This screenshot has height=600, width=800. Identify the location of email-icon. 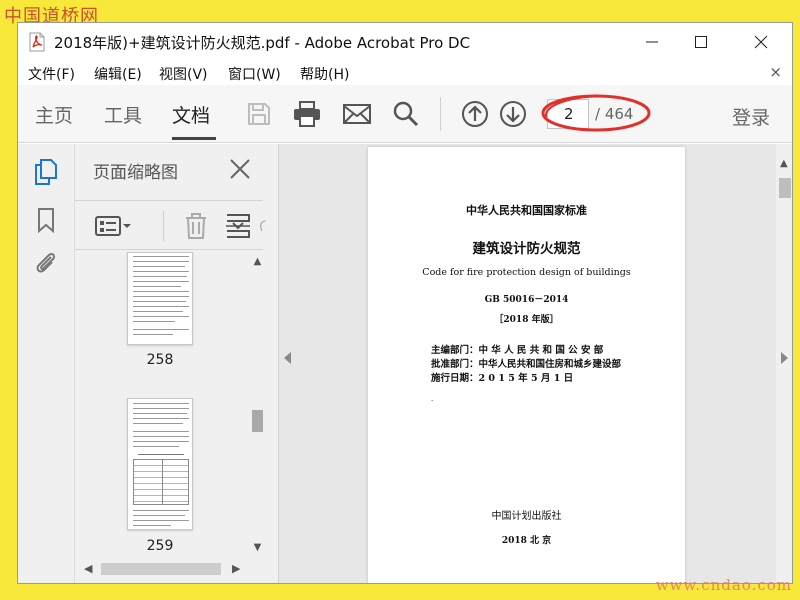
(357, 114).